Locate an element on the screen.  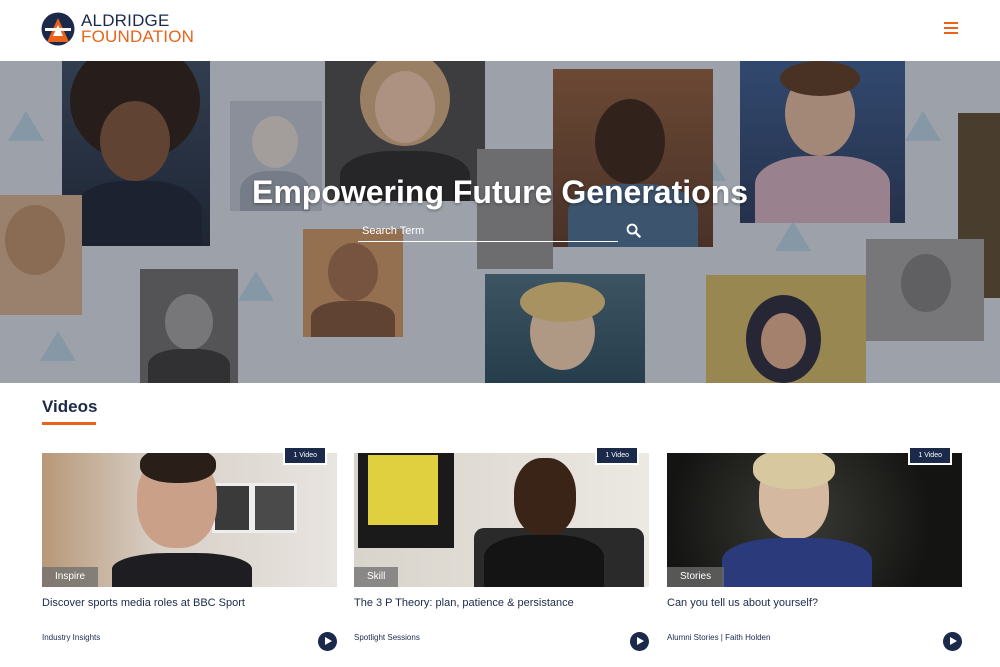
logo-text: ALDRIDGE FOUNDATION is located at coordinates (138, 29).